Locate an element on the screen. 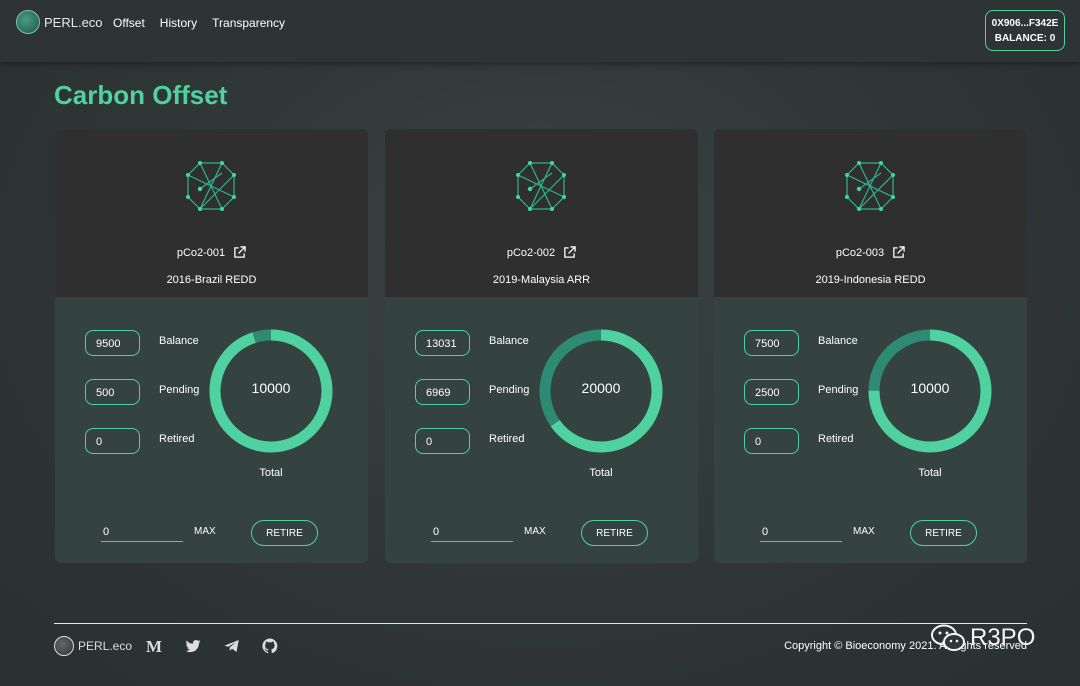 This screenshot has width=1080, height=686. medium-icon: M is located at coordinates (154, 646).